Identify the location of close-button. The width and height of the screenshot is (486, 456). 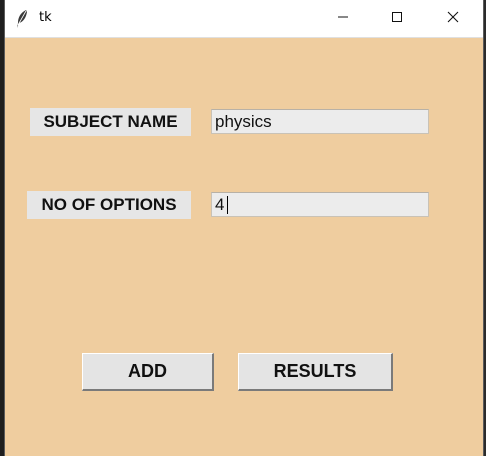
(453, 18).